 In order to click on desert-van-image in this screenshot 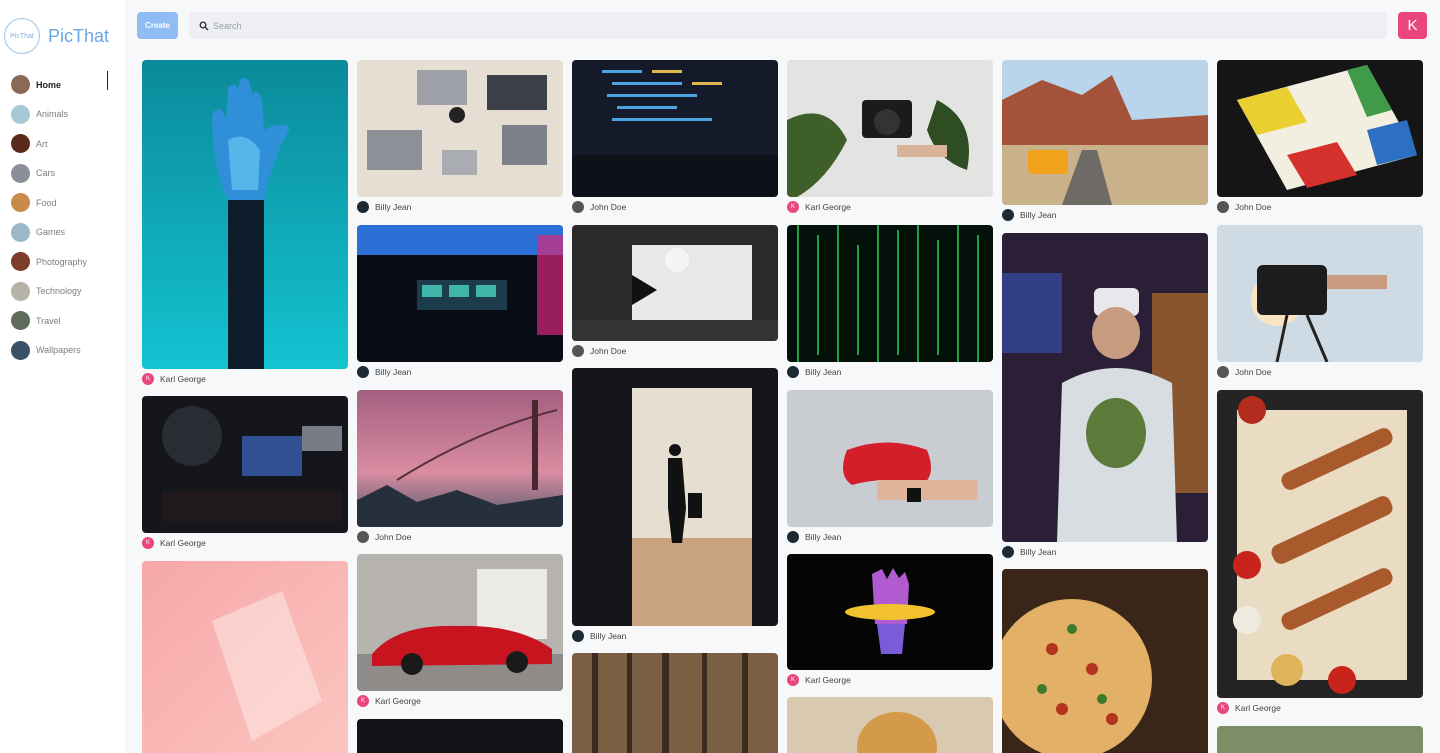, I will do `click(1105, 132)`.